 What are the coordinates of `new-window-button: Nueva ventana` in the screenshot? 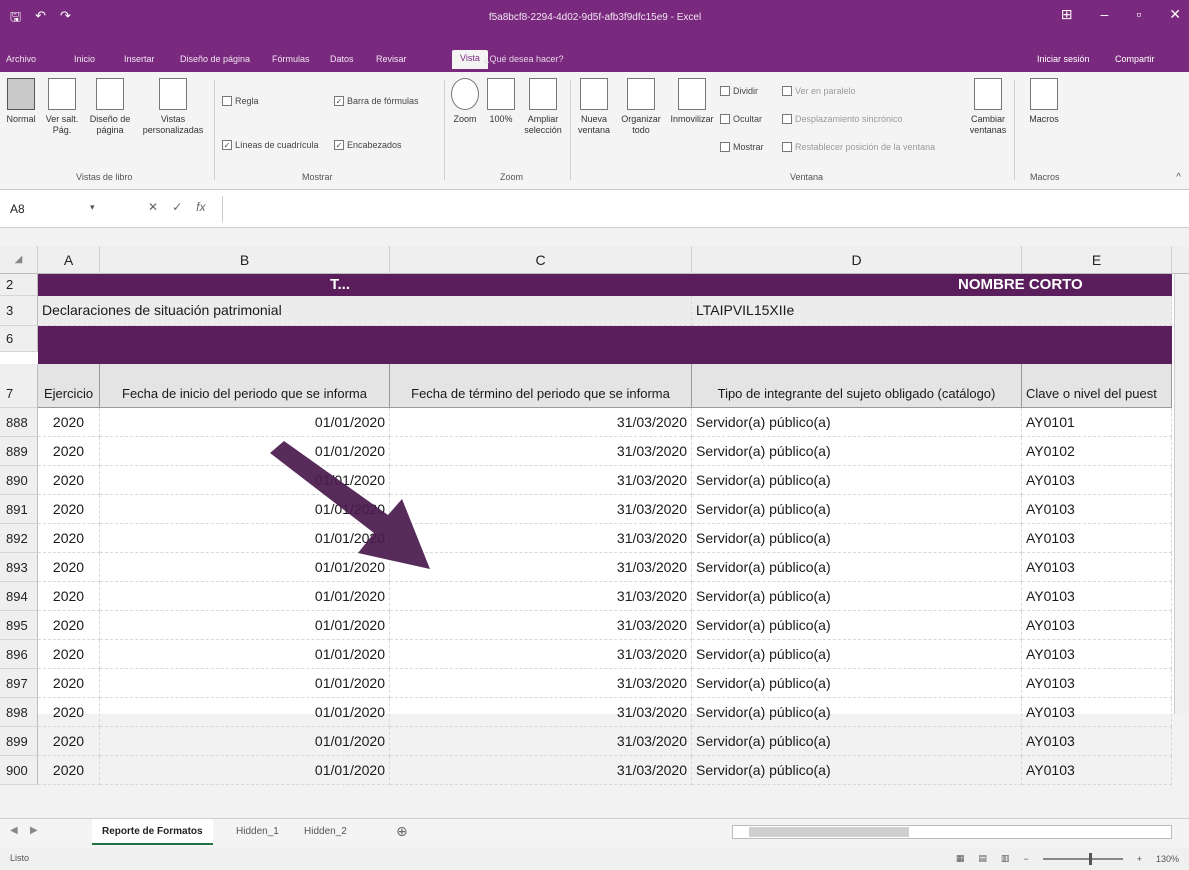 It's located at (594, 107).